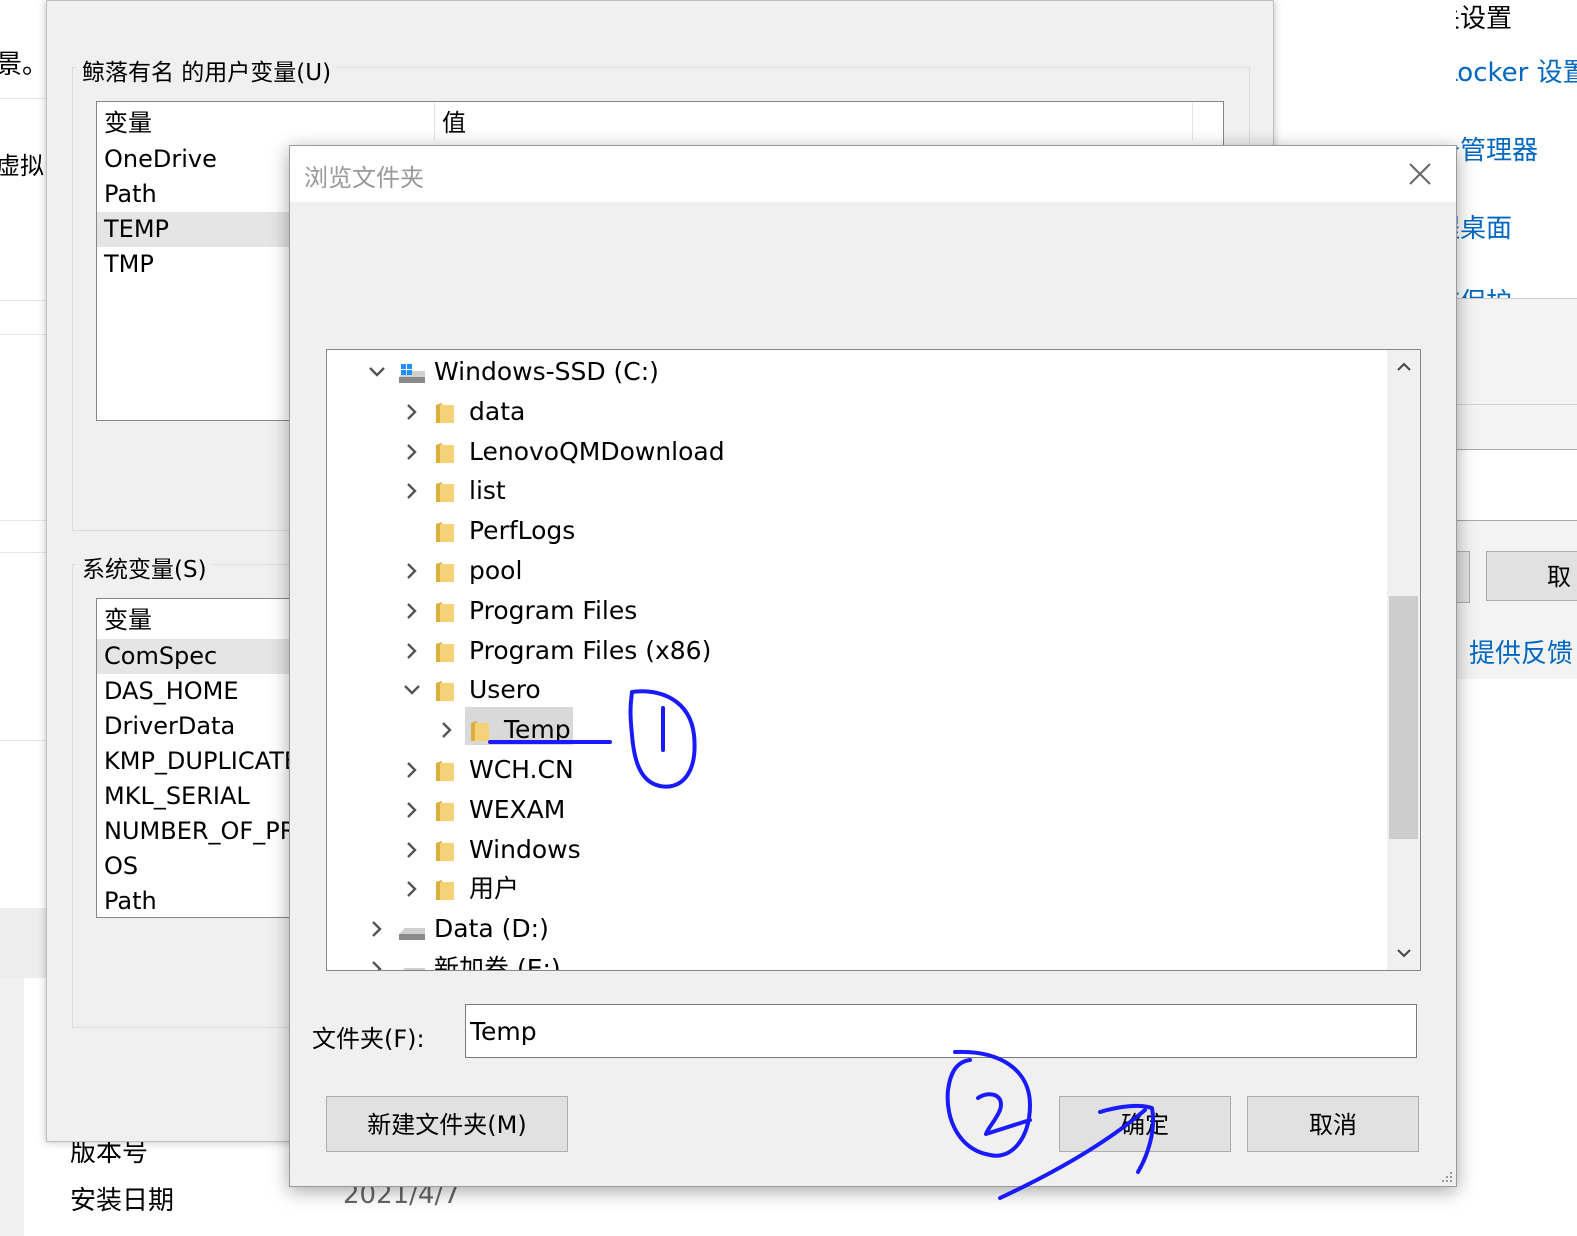 The image size is (1577, 1236). What do you see at coordinates (1404, 367) in the screenshot?
I see `scroll-up-icon` at bounding box center [1404, 367].